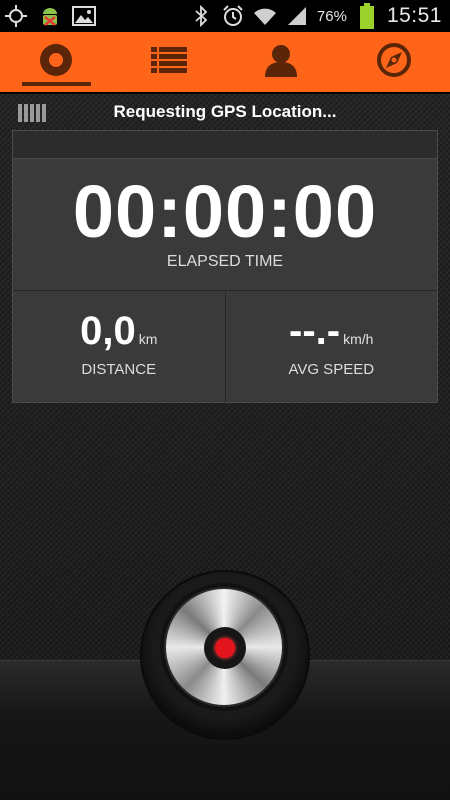 The height and width of the screenshot is (800, 450). I want to click on secondary-stats: 0,0 km DISTANCE --.- km/h AVG SPEED, so click(225, 347).